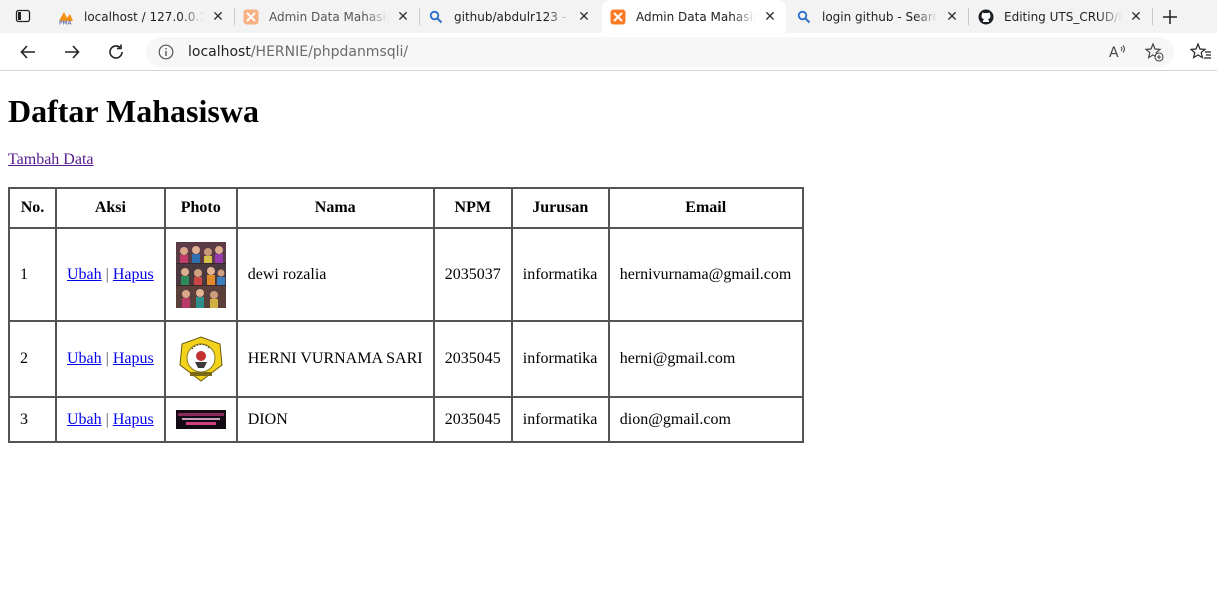 This screenshot has height=605, width=1217. Describe the element at coordinates (32, 359) in the screenshot. I see `cell-no: 2` at that location.